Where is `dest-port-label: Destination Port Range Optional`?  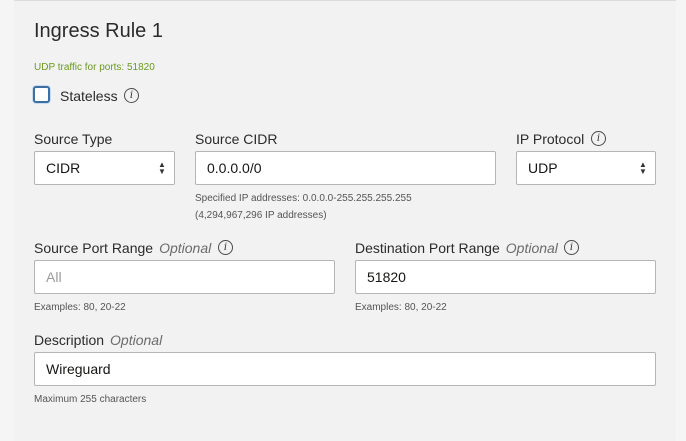 dest-port-label: Destination Port Range Optional is located at coordinates (456, 248).